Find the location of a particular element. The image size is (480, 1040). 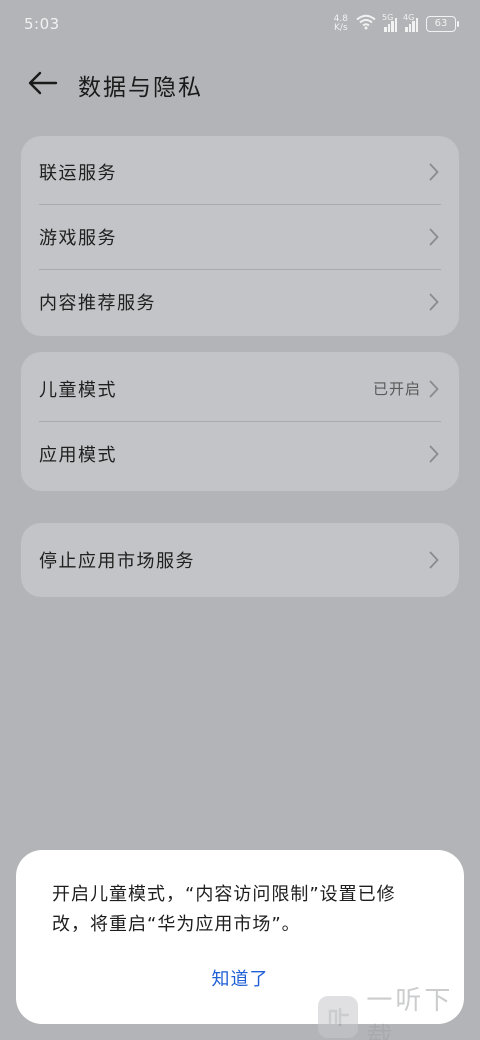

network-speed: 4.8 K/s is located at coordinates (341, 24).